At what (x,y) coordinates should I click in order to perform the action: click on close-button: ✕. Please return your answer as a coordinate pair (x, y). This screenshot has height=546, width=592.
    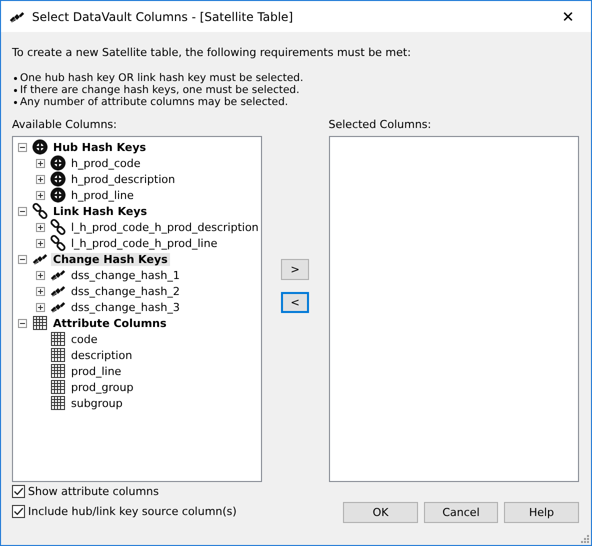
    Looking at the image, I should click on (568, 16).